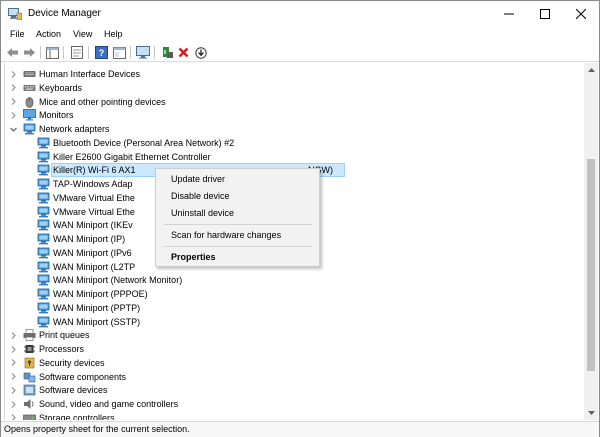 The height and width of the screenshot is (437, 600). What do you see at coordinates (294, 390) in the screenshot?
I see `tree-category-software-devices: Software devices` at bounding box center [294, 390].